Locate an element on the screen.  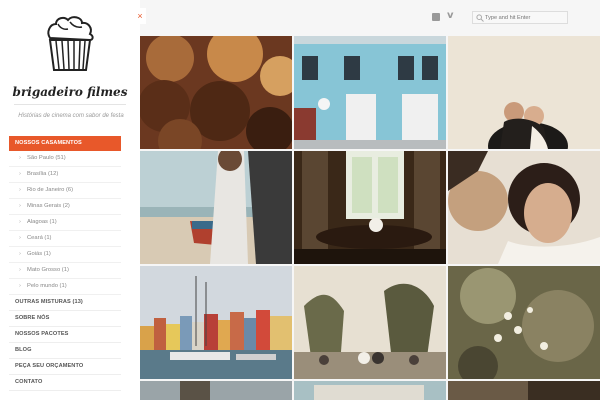
nav-item-peca-seu-orcamento: PEÇA SEU ORÇAMENTO is located at coordinates (65, 367).